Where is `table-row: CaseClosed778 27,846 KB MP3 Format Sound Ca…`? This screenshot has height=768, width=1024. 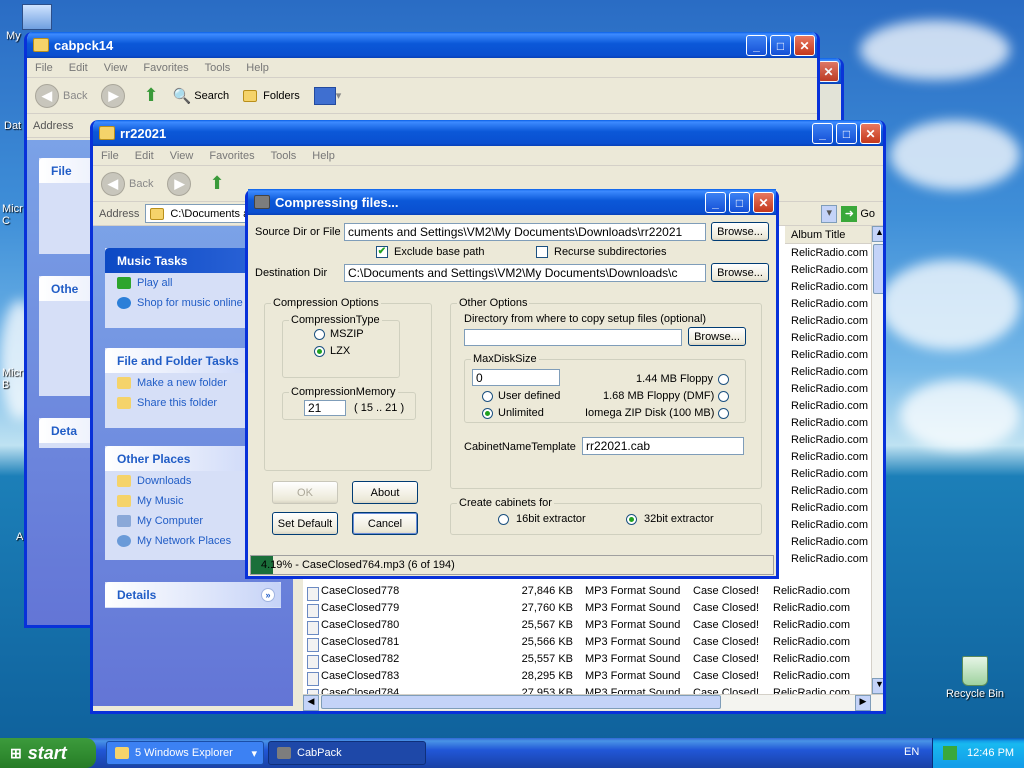
table-row: CaseClosed778 27,846 KB MP3 Format Sound Ca… is located at coordinates (587, 591).